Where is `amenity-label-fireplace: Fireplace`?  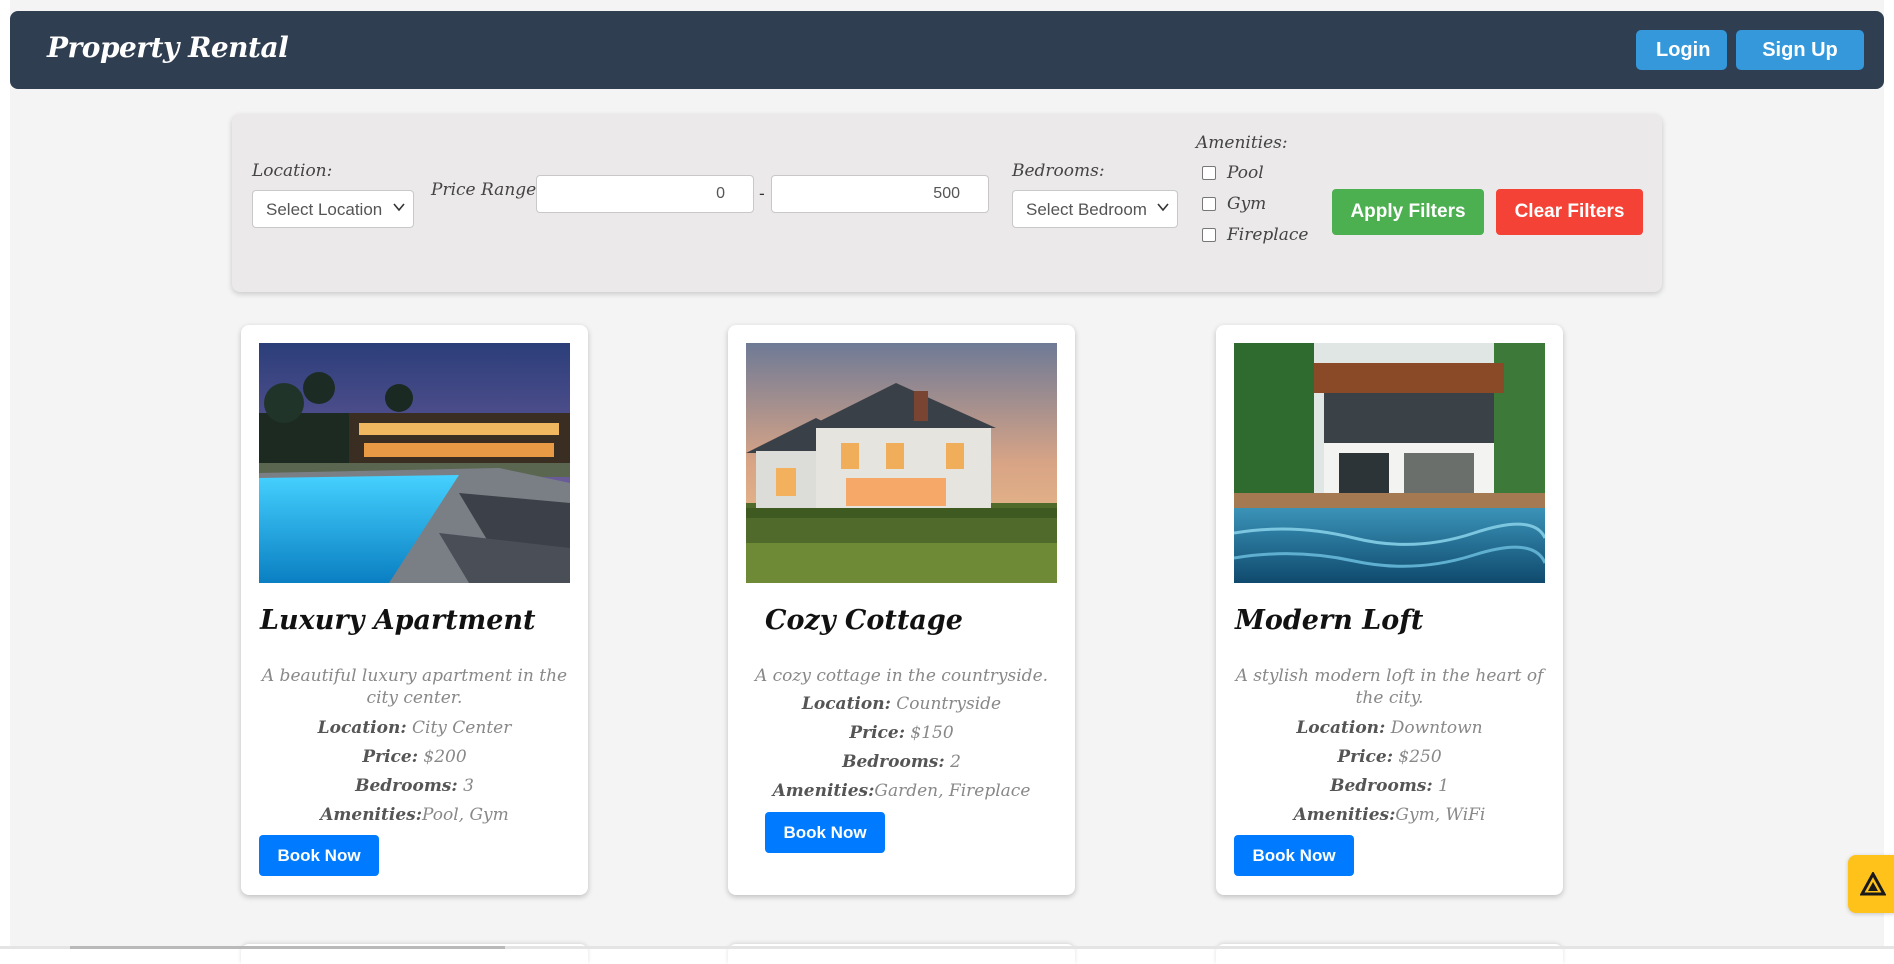
amenity-label-fireplace: Fireplace is located at coordinates (1268, 235).